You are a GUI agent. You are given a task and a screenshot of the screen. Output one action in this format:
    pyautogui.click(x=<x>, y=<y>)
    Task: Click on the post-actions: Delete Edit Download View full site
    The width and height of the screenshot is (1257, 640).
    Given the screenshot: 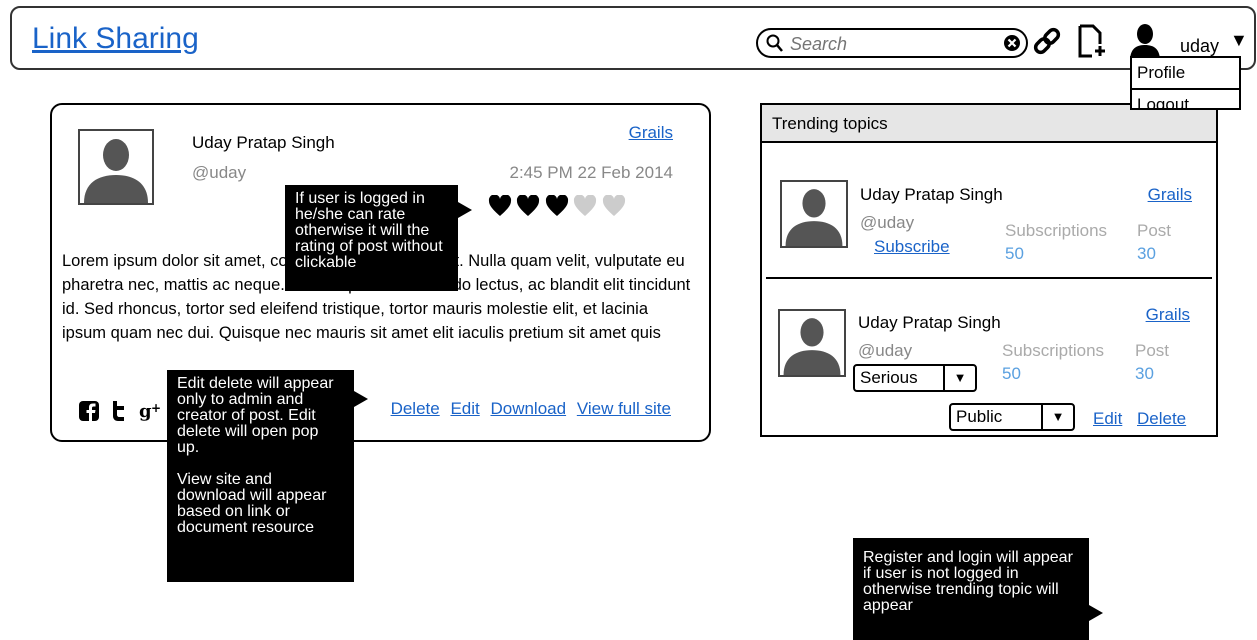 What is the action you would take?
    pyautogui.click(x=528, y=409)
    